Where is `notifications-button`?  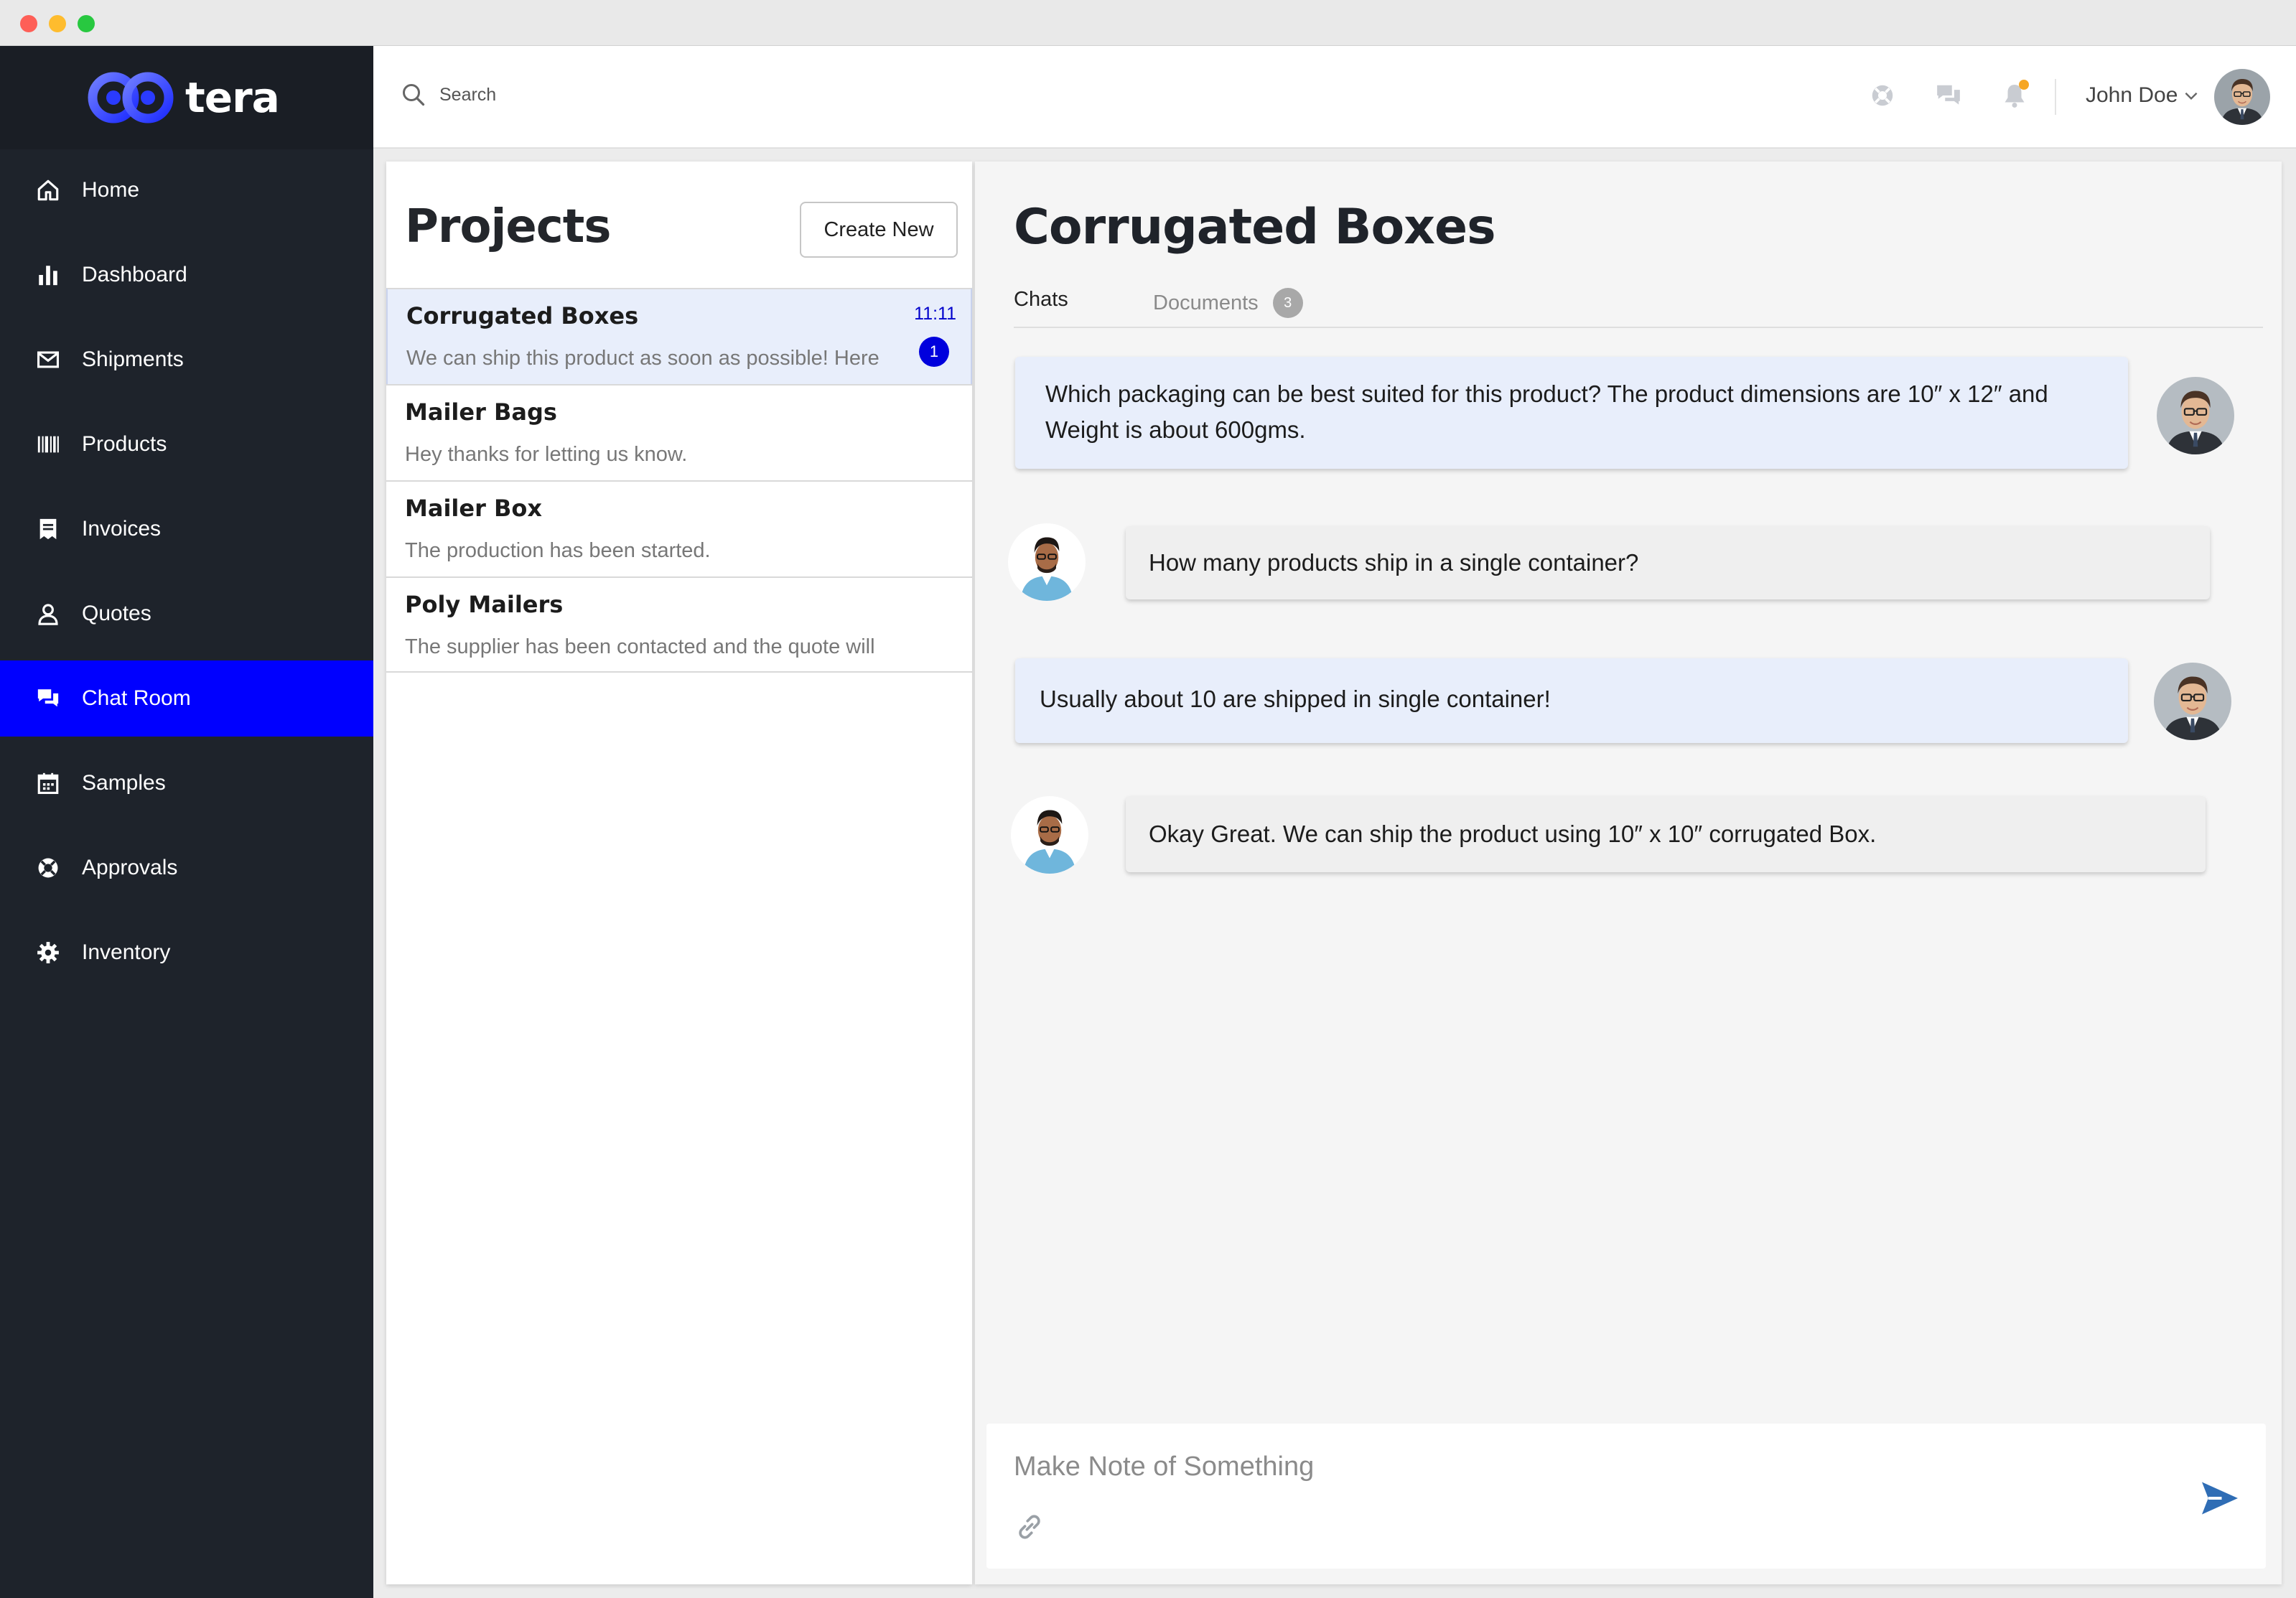
notifications-button is located at coordinates (2014, 95).